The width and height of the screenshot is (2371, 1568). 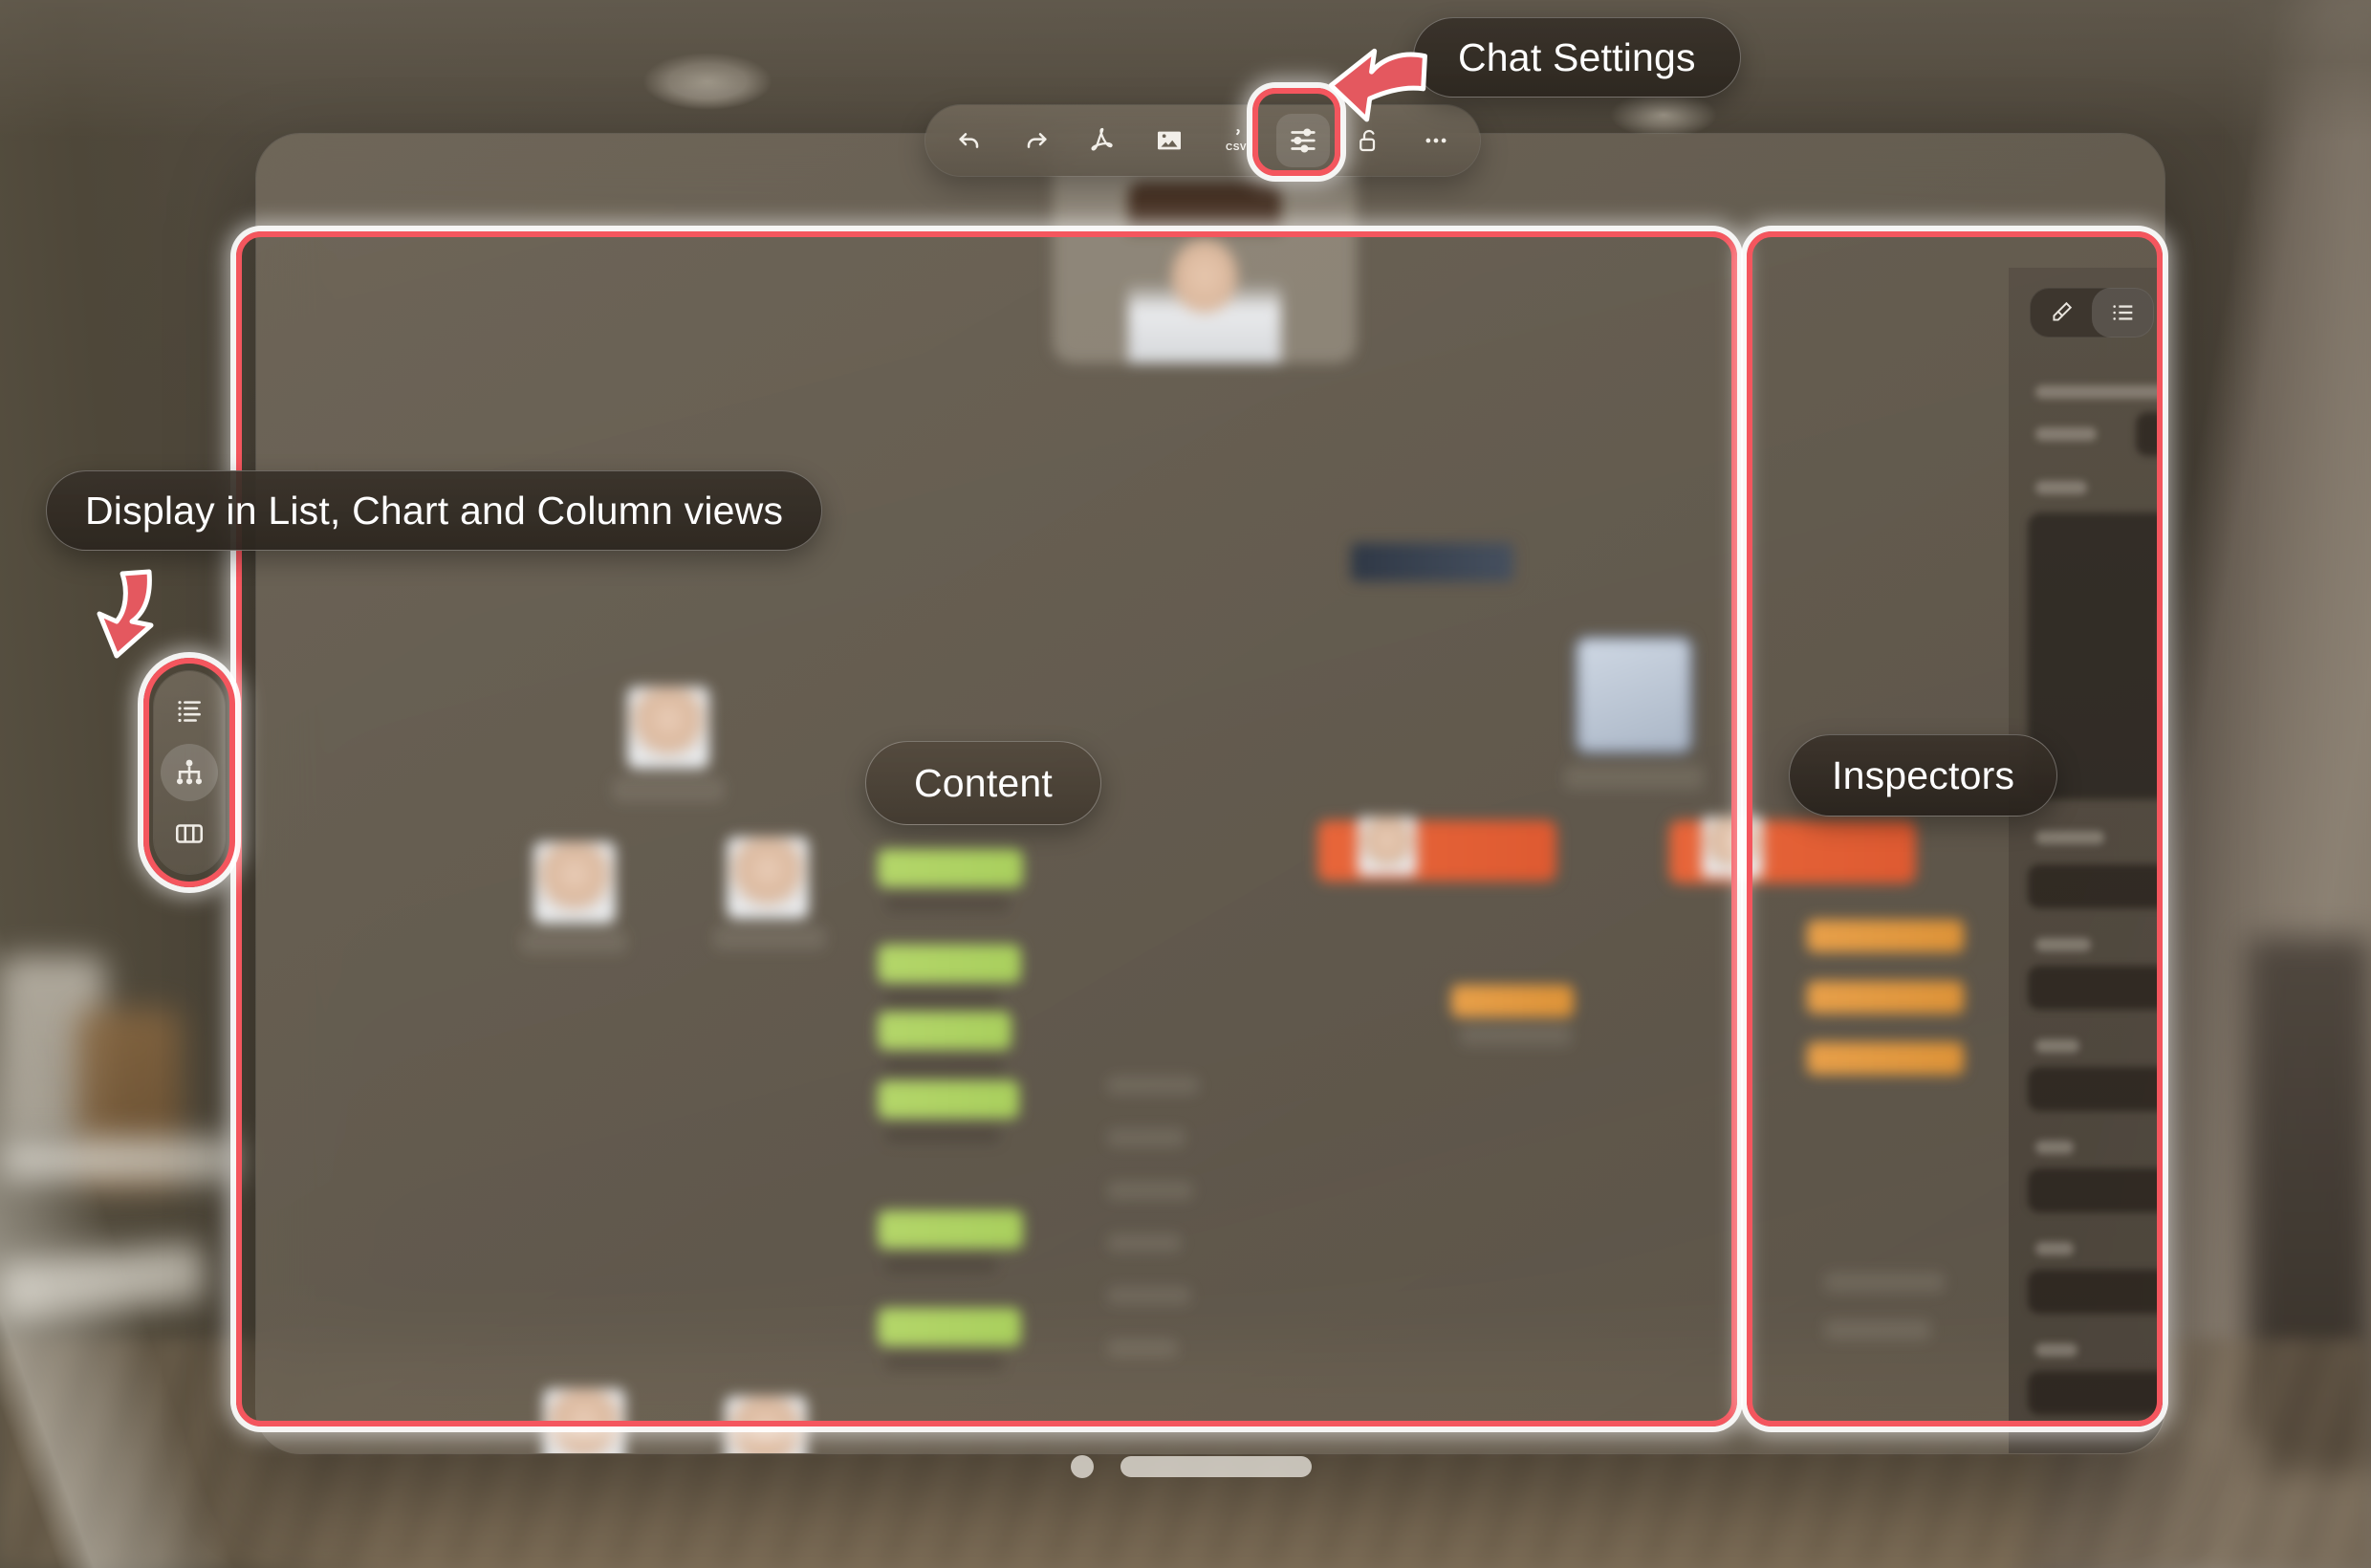 I want to click on inspector-body, so click(x=2086, y=908).